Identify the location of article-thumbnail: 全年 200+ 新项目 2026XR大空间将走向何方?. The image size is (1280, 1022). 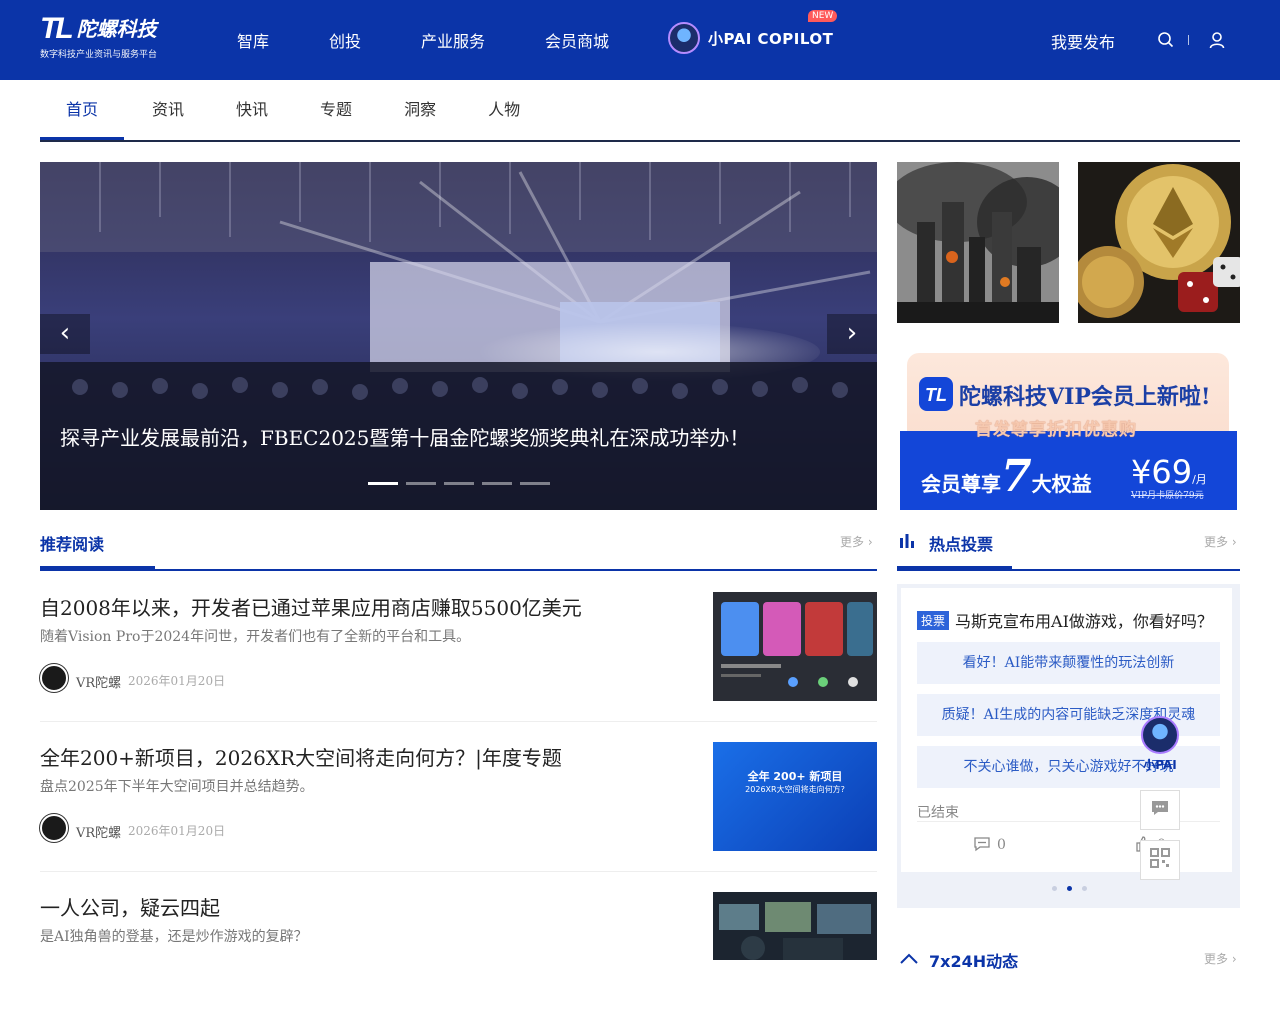
(795, 796).